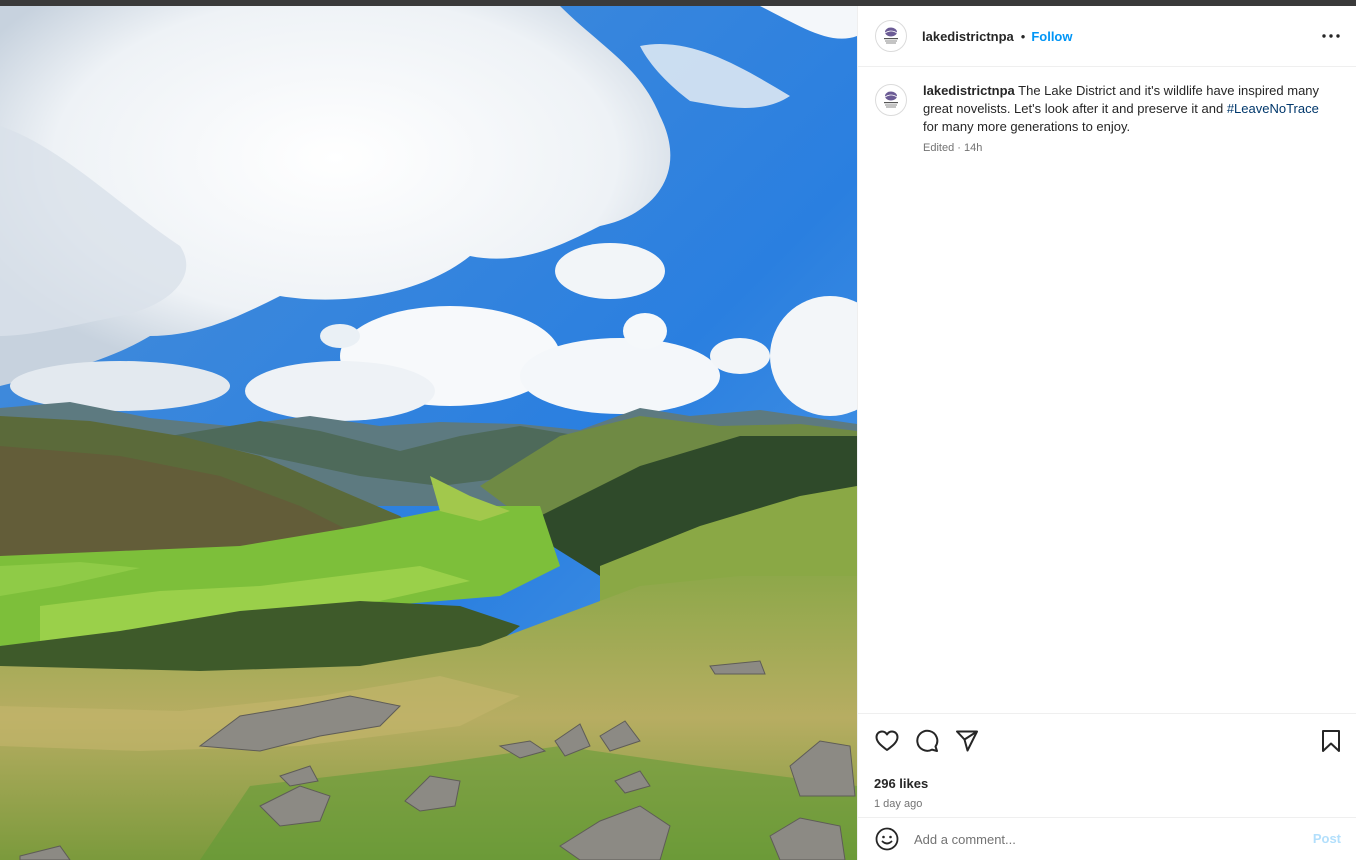  I want to click on post-actions: 296 likes 1 day ago, so click(1107, 765).